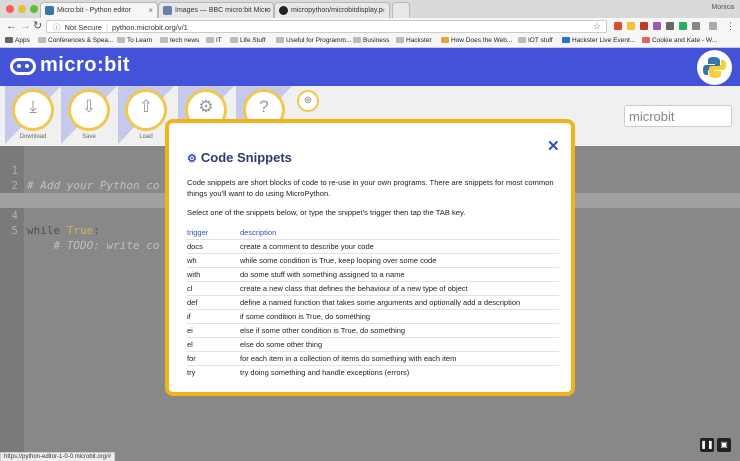 The image size is (740, 461). Describe the element at coordinates (149, 27) in the screenshot. I see `url-text: python.microbit.org/v/1` at that location.